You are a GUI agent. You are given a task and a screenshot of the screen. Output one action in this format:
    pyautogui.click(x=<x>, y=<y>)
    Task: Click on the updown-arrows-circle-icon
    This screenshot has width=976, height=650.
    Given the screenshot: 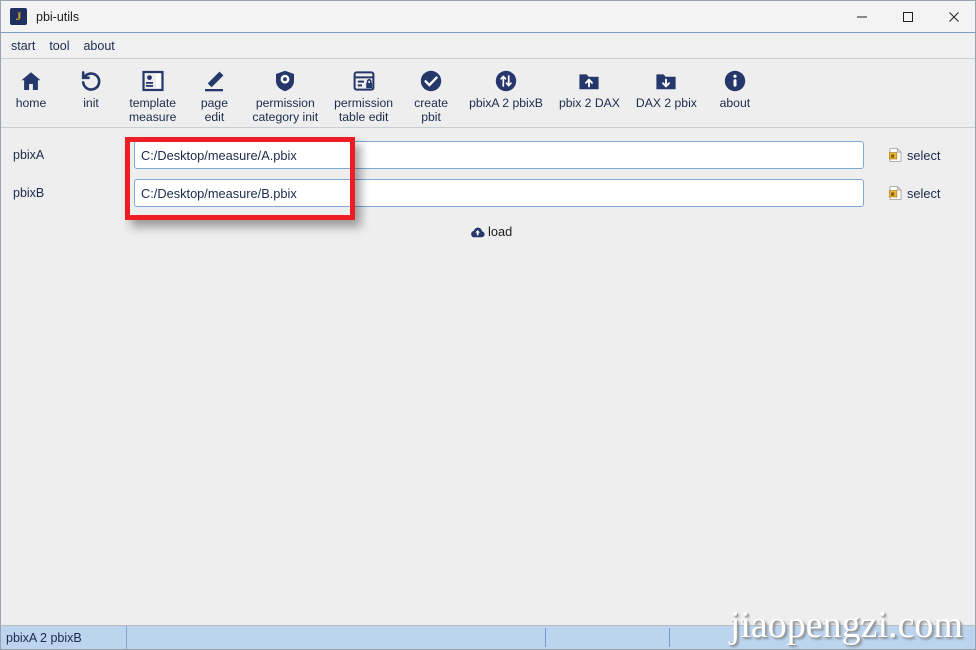 What is the action you would take?
    pyautogui.click(x=506, y=81)
    